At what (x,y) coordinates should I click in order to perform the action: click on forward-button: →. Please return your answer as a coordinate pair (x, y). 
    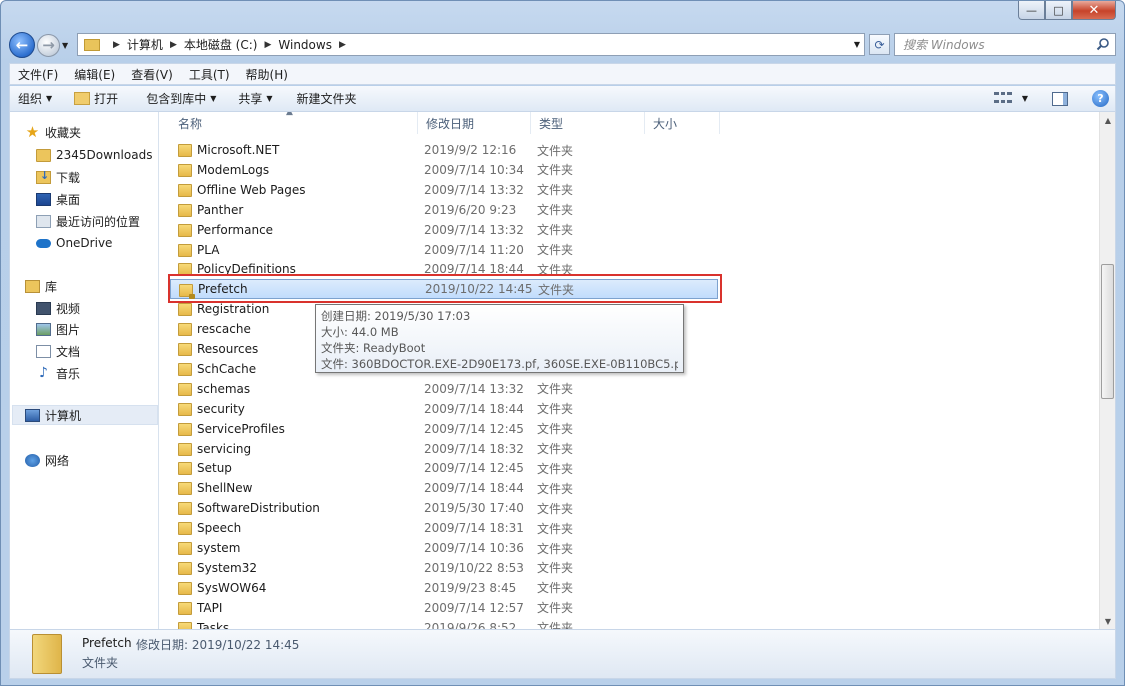
    Looking at the image, I should click on (48, 45).